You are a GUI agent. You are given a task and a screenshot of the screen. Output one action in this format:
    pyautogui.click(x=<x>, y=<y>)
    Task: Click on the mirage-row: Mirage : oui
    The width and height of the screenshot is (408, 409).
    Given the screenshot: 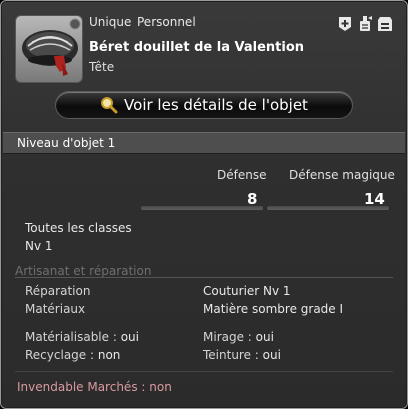 What is the action you would take?
    pyautogui.click(x=238, y=337)
    